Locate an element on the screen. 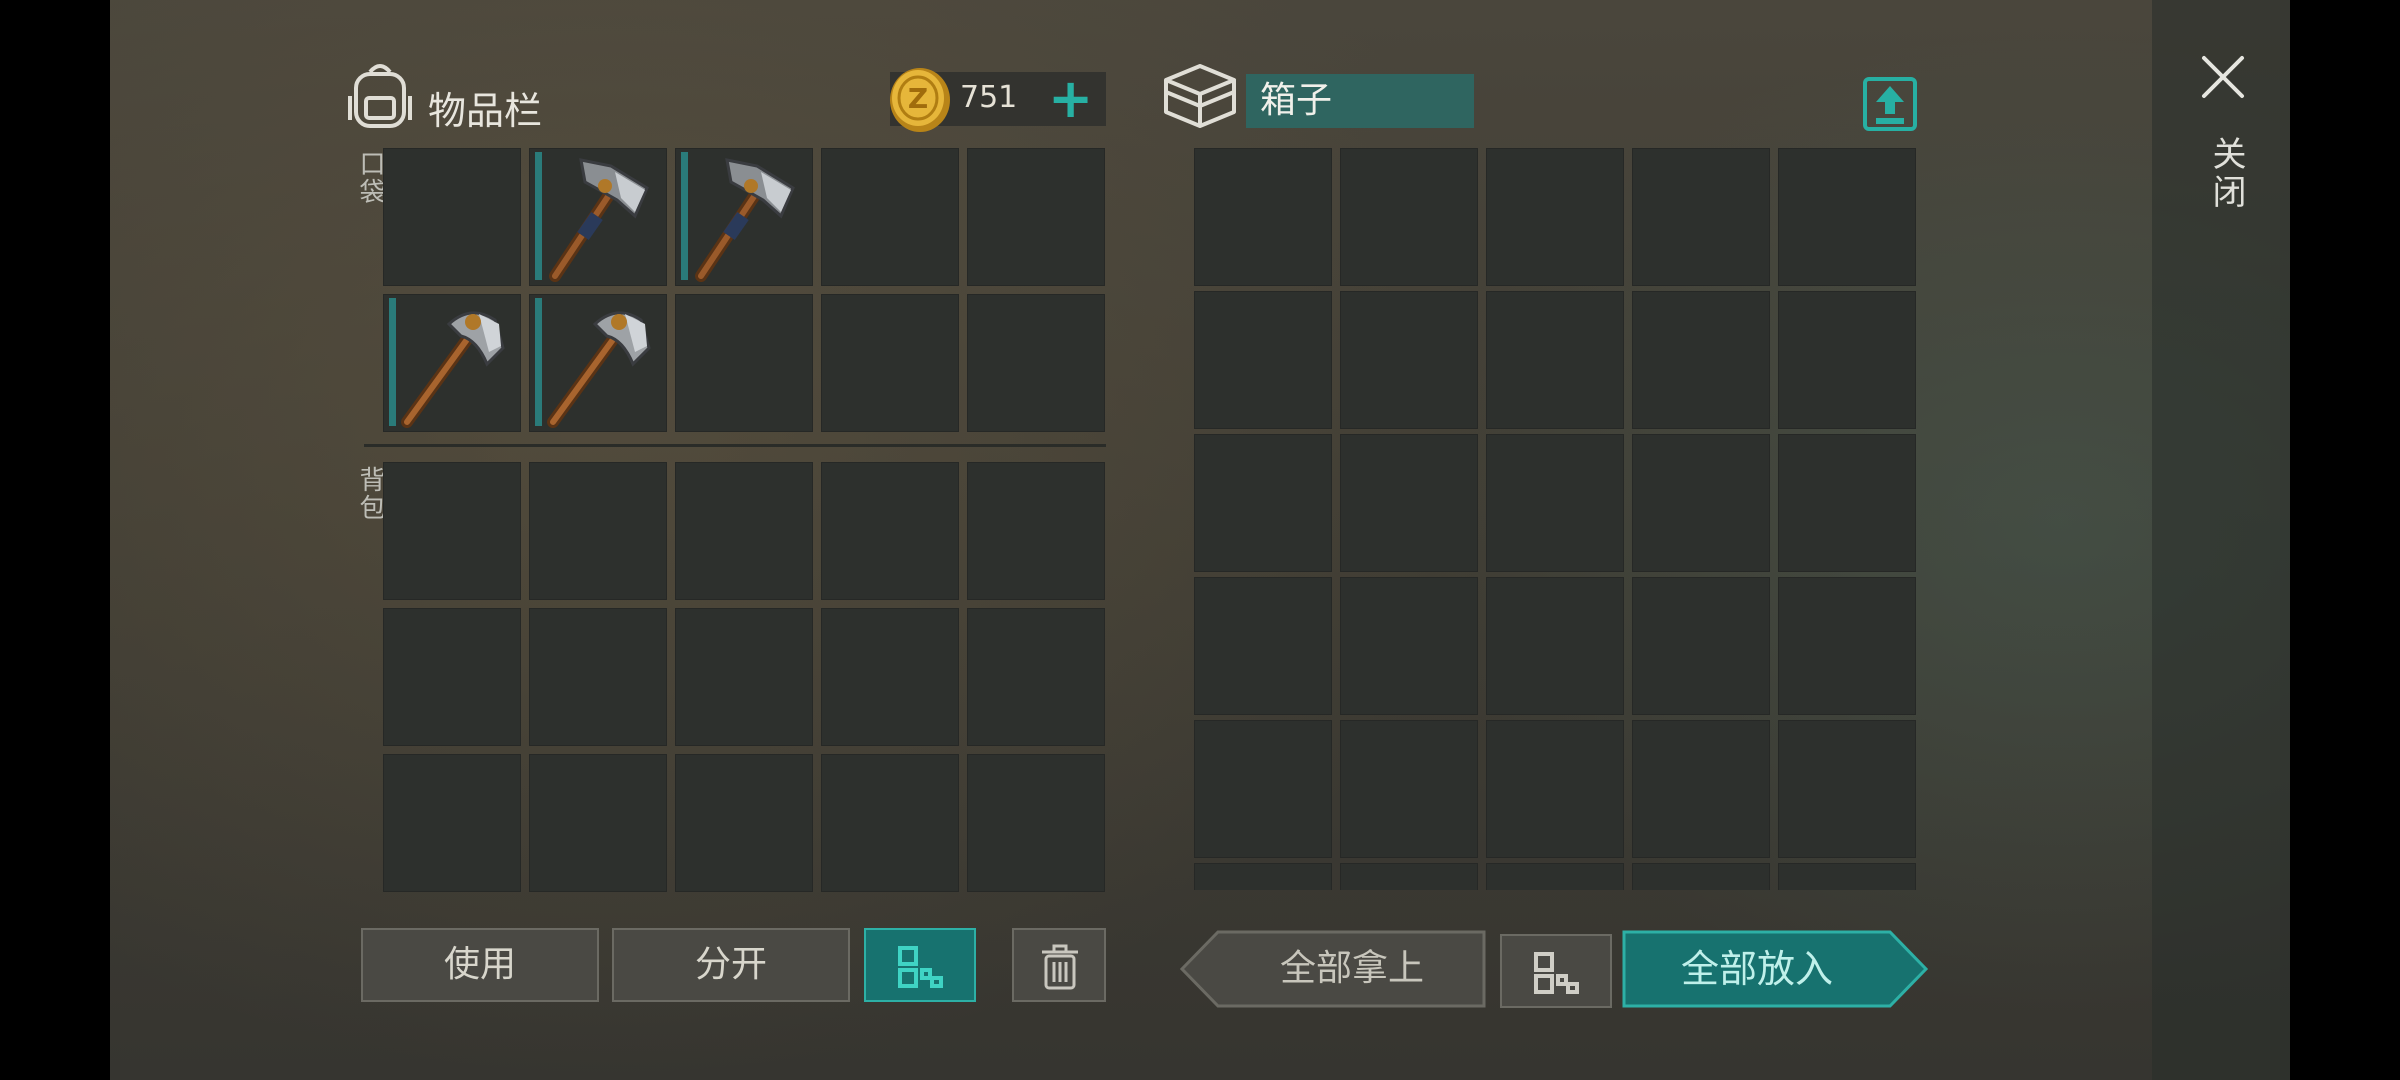 The image size is (2400, 1080). take-all-button-label: 全部拿上 is located at coordinates (1351, 968).